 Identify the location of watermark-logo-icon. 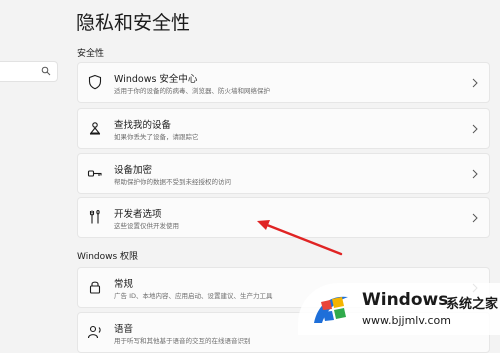
(331, 309).